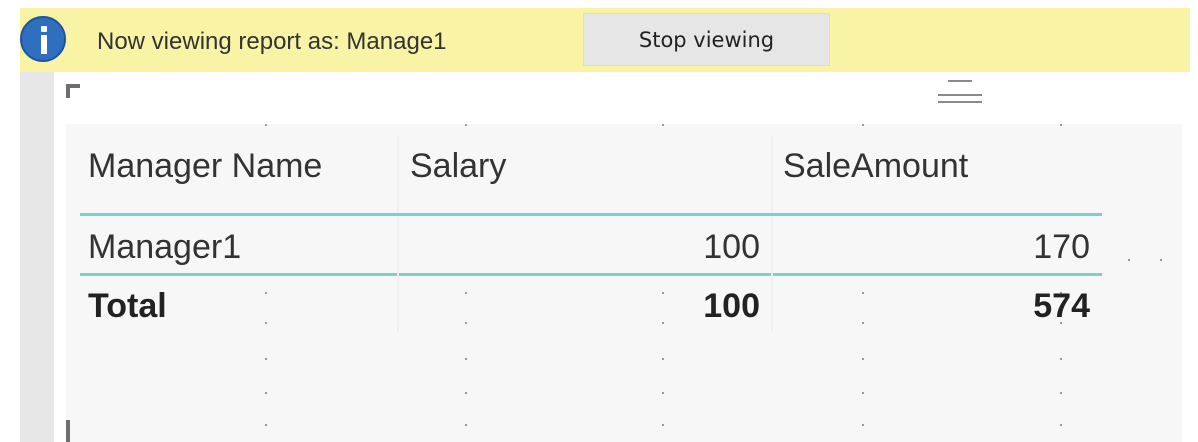 The image size is (1198, 442). Describe the element at coordinates (624, 103) in the screenshot. I see `visual-header` at that location.